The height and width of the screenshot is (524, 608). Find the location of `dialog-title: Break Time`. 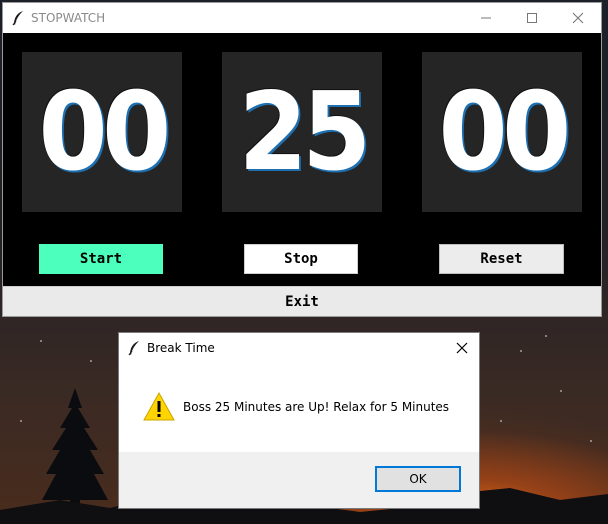

dialog-title: Break Time is located at coordinates (181, 348).